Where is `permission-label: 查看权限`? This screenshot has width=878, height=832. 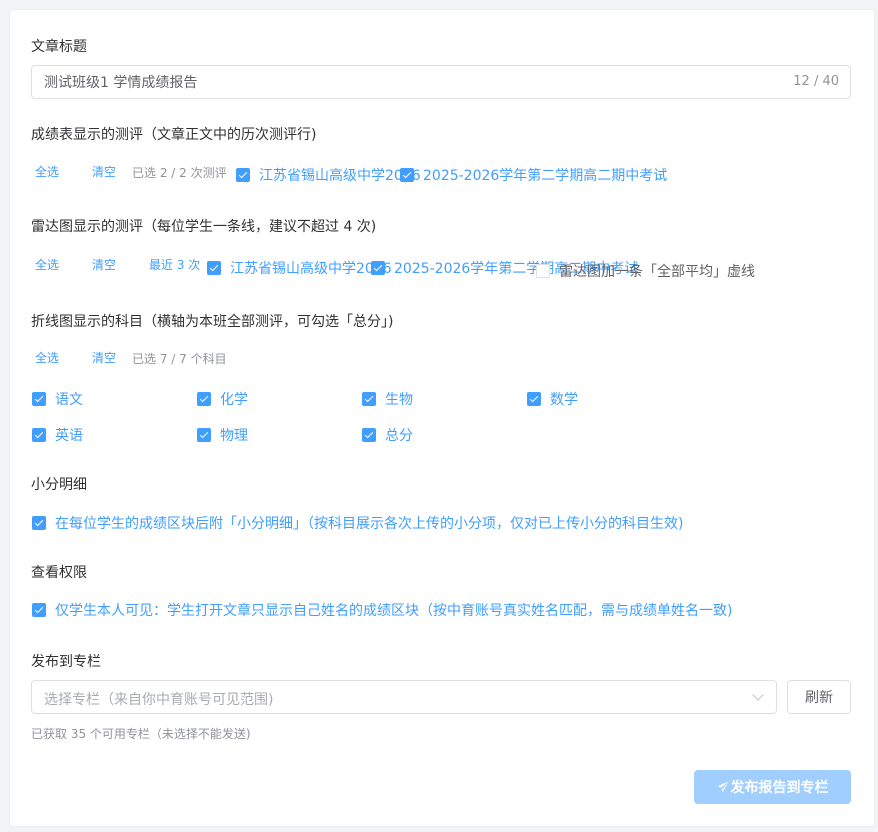 permission-label: 查看权限 is located at coordinates (59, 573).